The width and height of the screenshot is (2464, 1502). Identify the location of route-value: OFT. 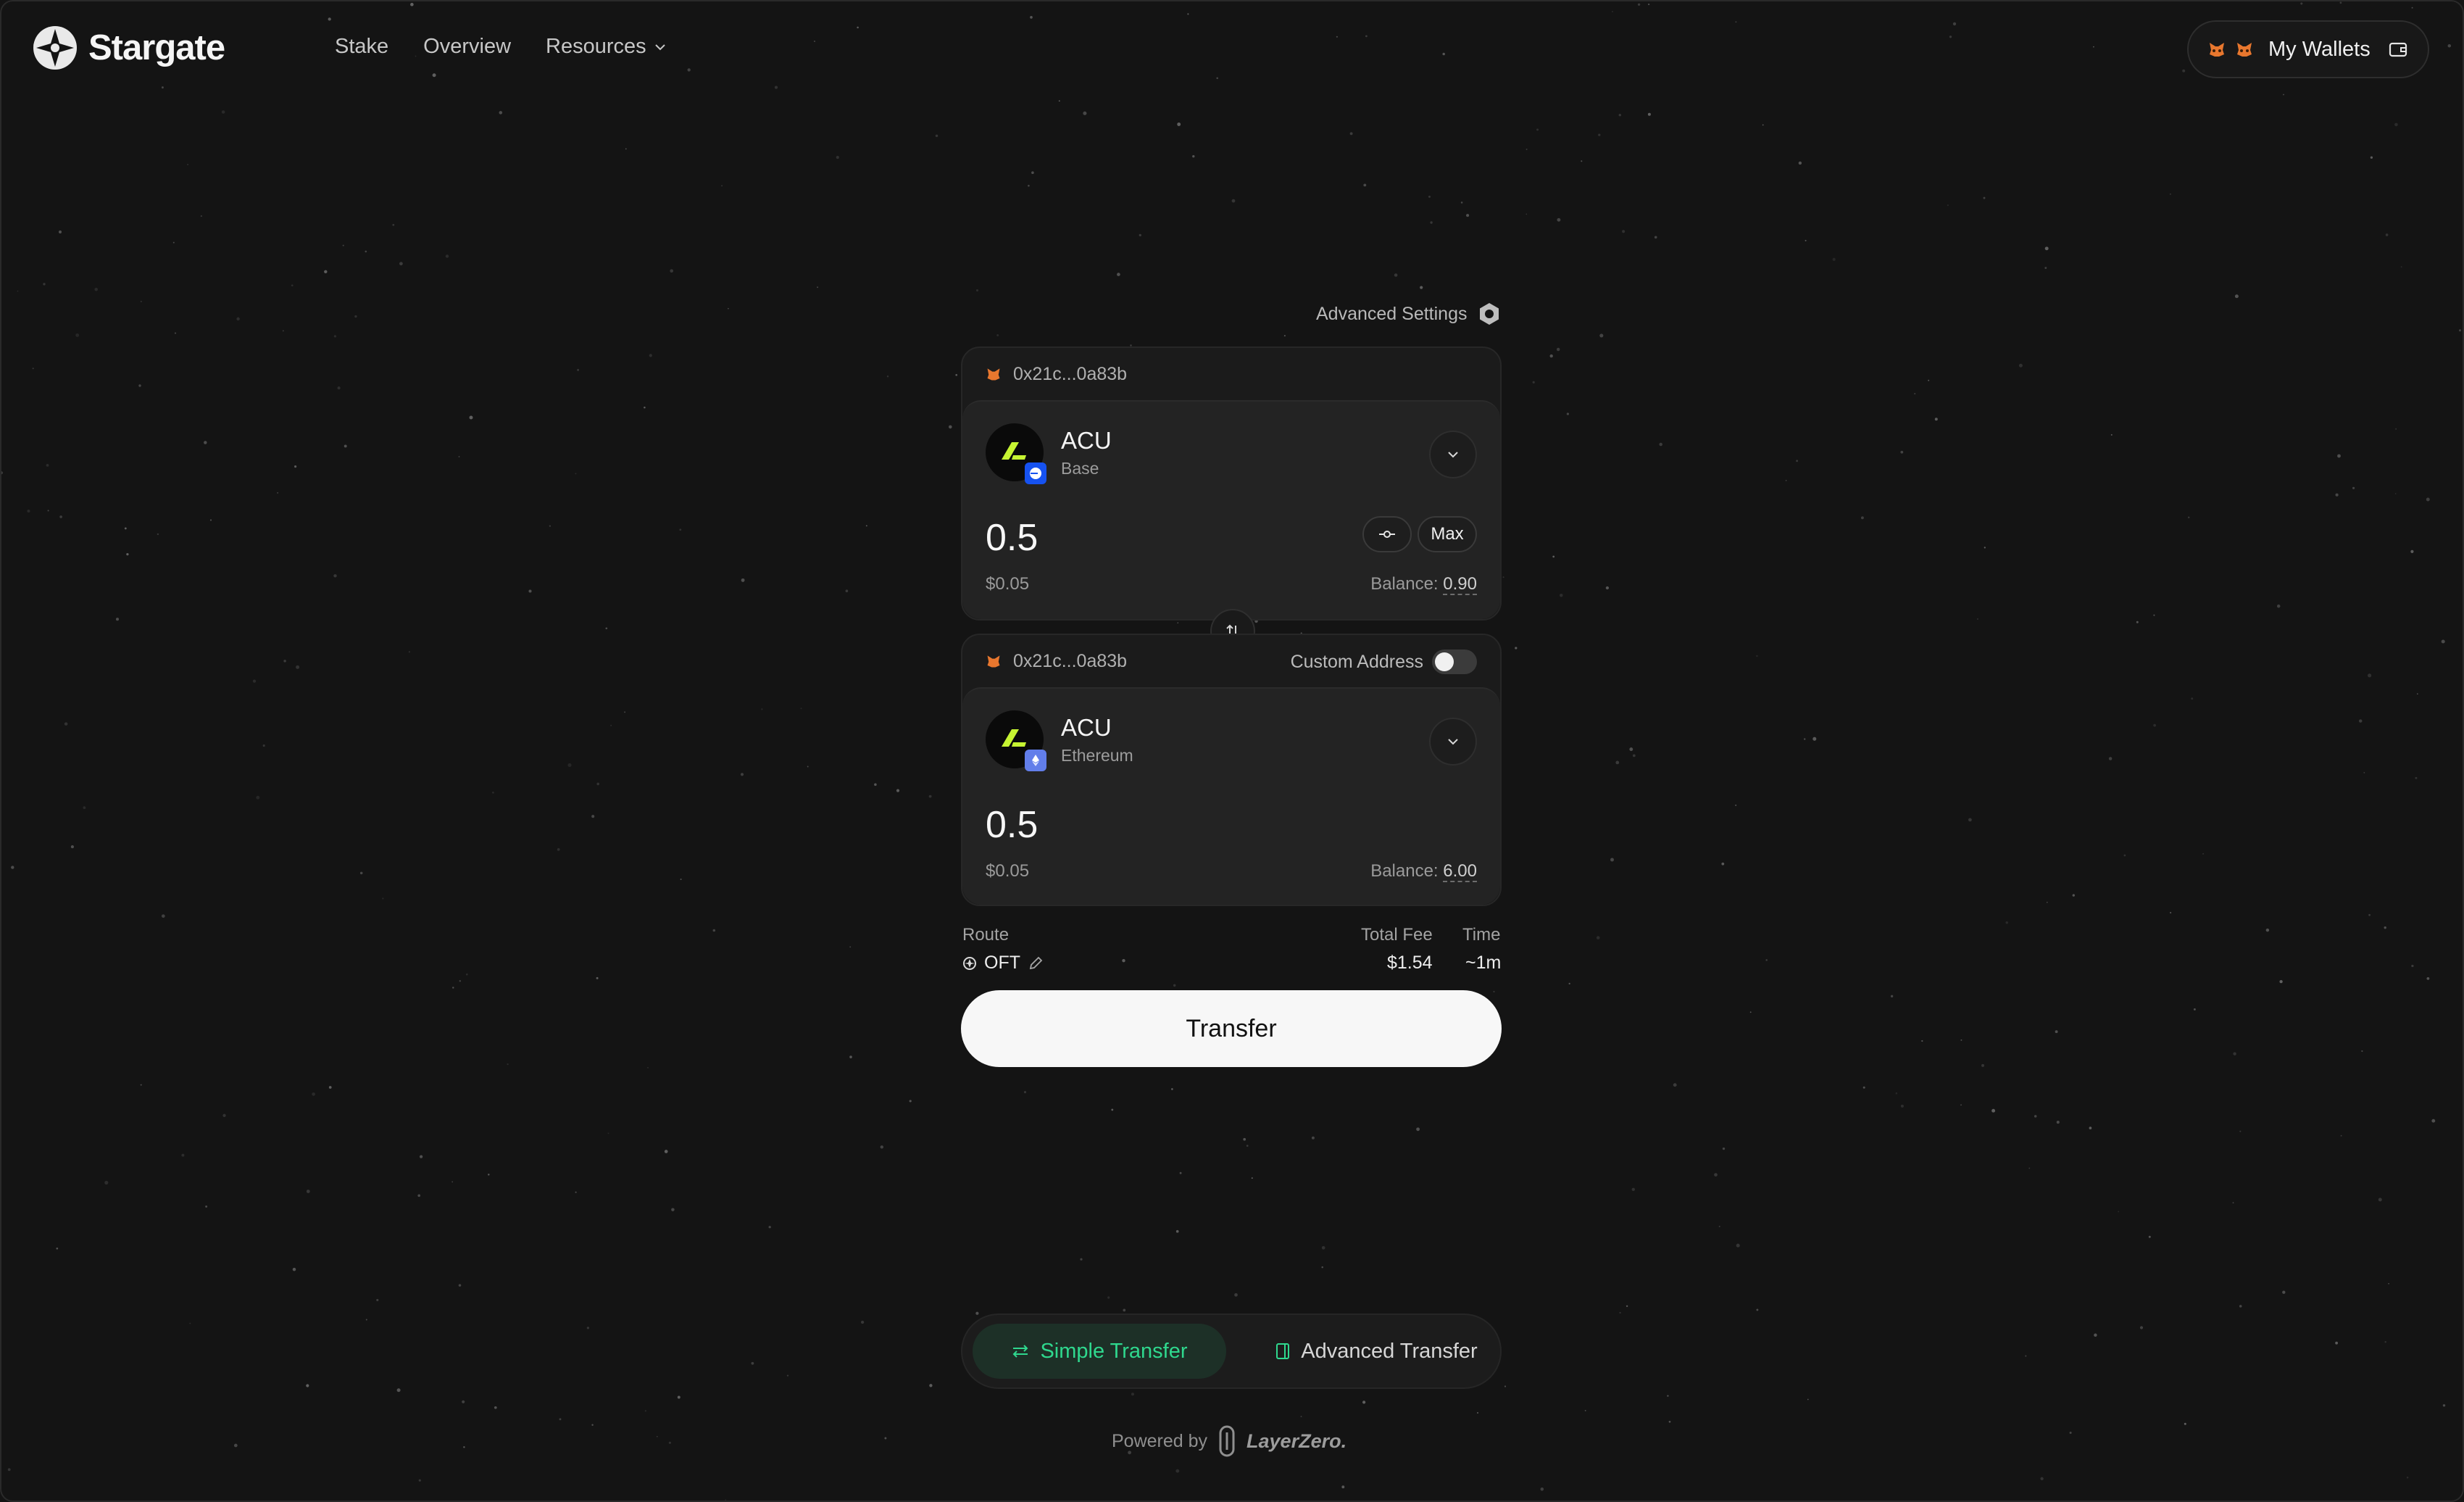
(1003, 964).